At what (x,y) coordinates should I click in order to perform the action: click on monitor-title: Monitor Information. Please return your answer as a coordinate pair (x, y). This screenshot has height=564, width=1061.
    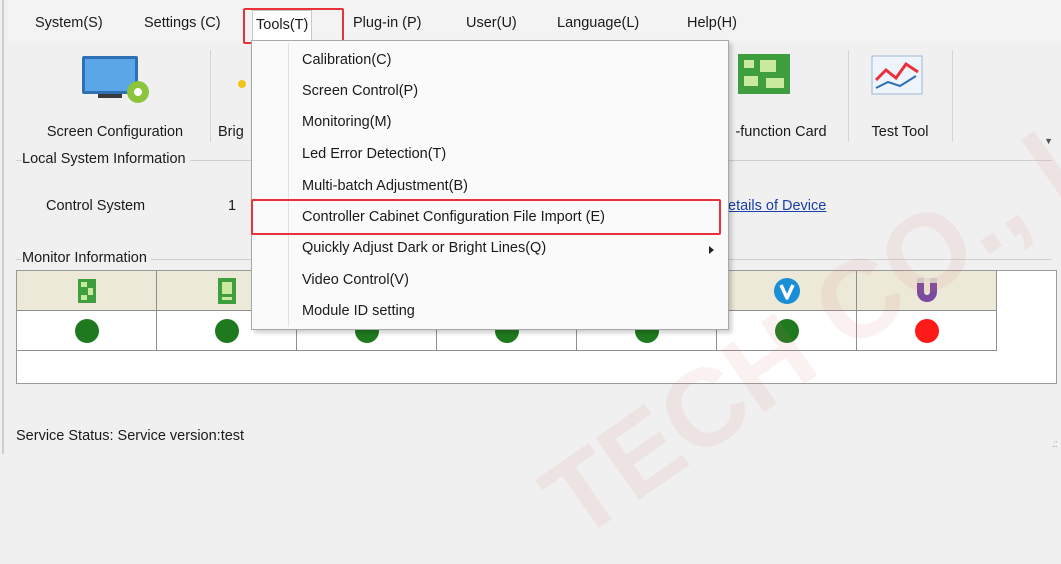
    Looking at the image, I should click on (86, 258).